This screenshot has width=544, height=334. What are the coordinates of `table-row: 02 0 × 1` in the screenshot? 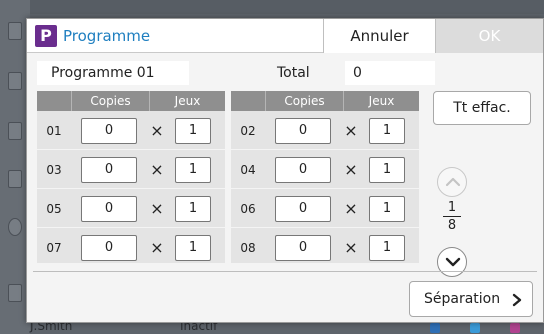 It's located at (325, 131).